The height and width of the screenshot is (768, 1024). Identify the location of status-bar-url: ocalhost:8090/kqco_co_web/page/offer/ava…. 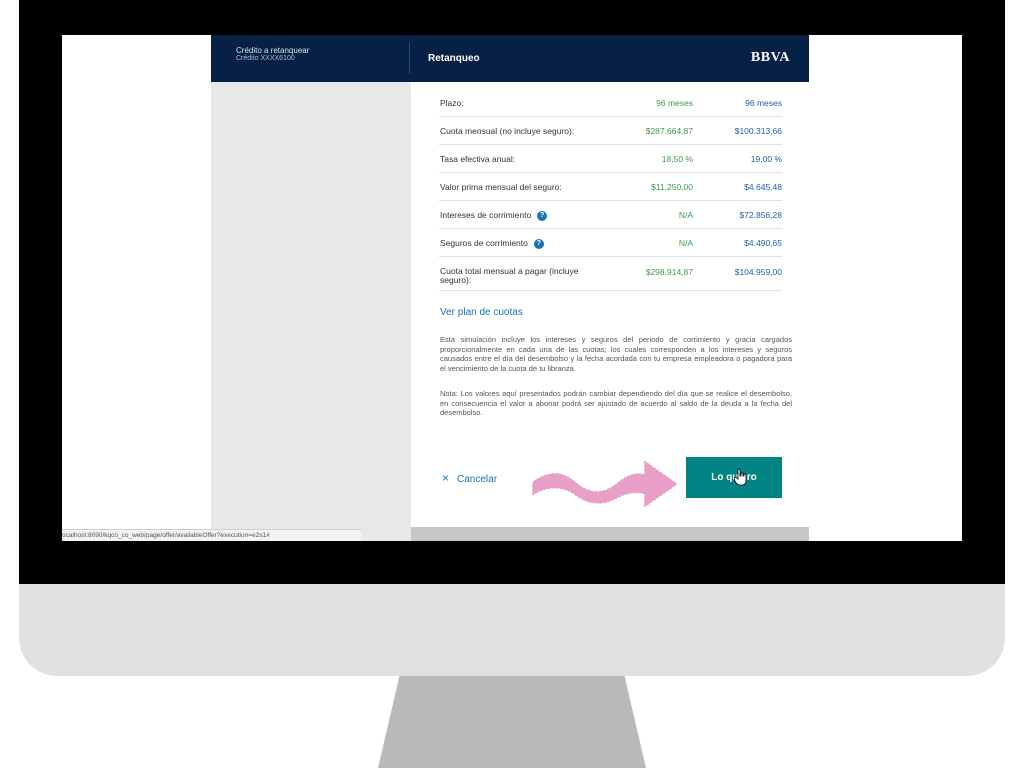
(211, 535).